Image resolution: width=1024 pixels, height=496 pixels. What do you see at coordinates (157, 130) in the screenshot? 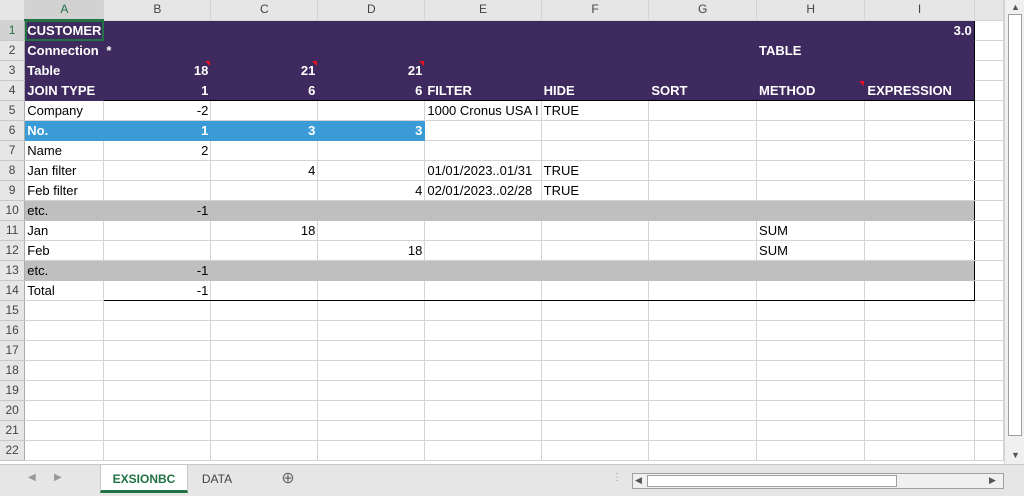
I see `cell-b6: 1` at bounding box center [157, 130].